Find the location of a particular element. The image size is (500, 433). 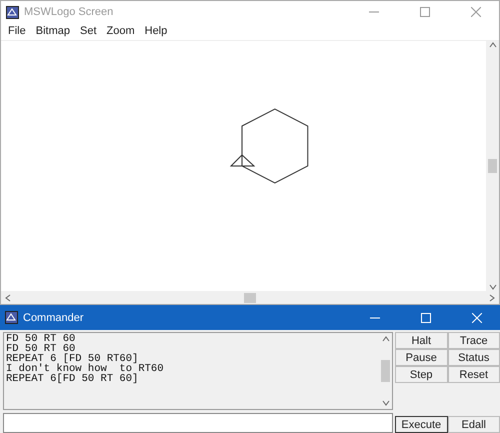

command-button: Trace is located at coordinates (474, 340).